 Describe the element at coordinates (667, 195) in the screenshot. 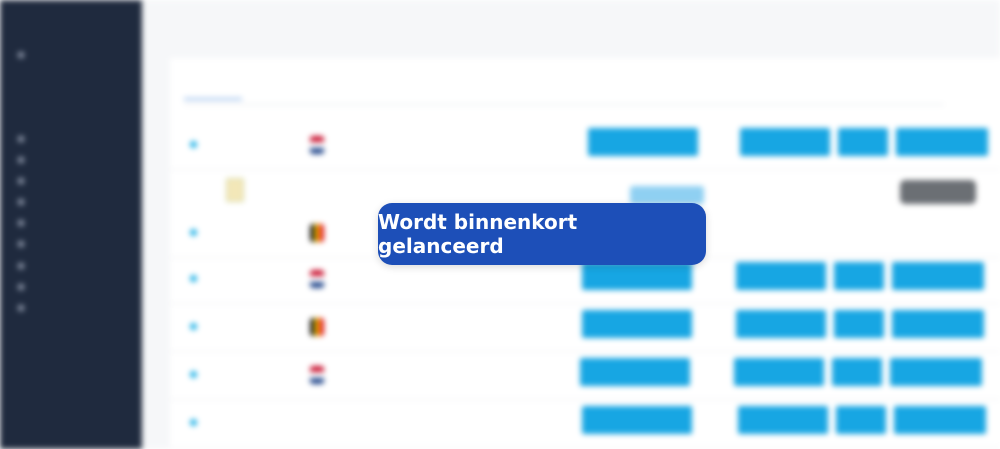

I see `product-action-button` at that location.